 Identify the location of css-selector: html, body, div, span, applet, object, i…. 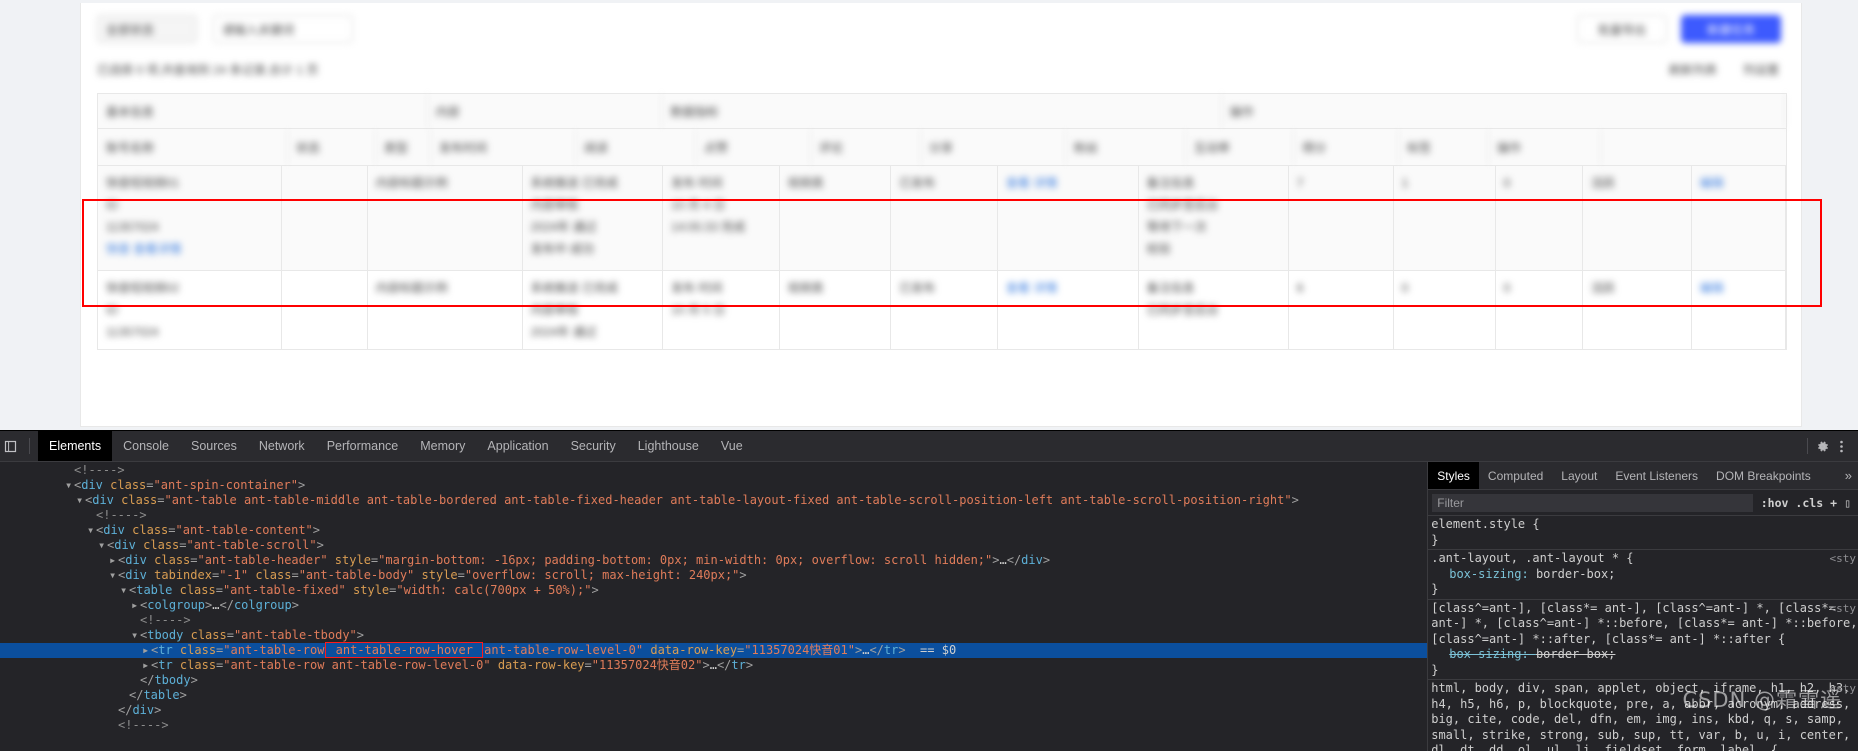
(1644, 716).